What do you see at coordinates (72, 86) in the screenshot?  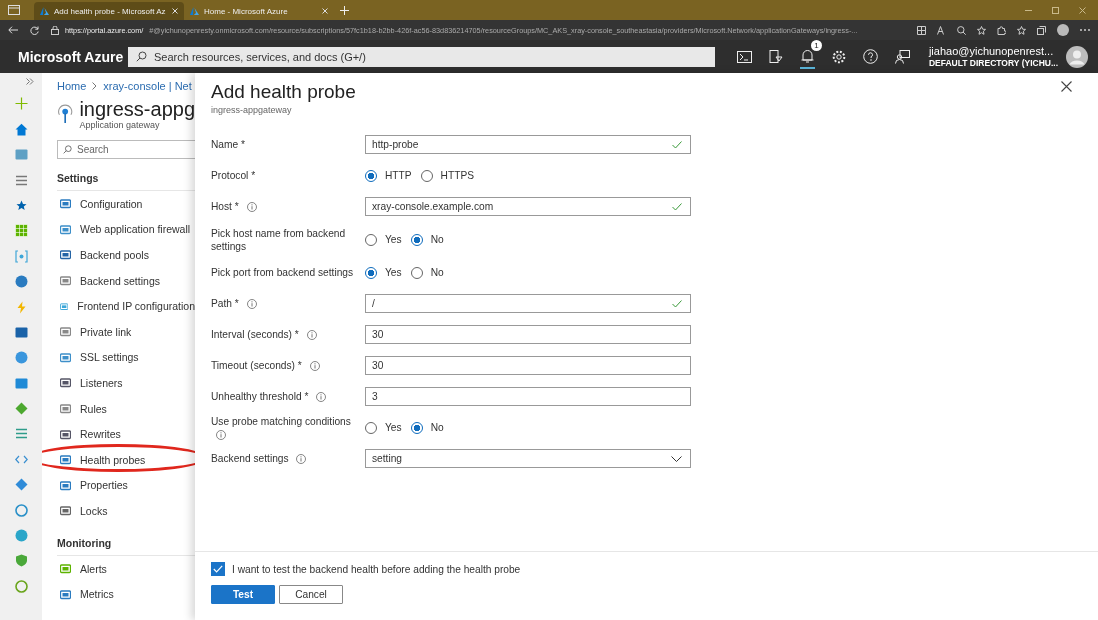 I see `breadcrumb-link: Home` at bounding box center [72, 86].